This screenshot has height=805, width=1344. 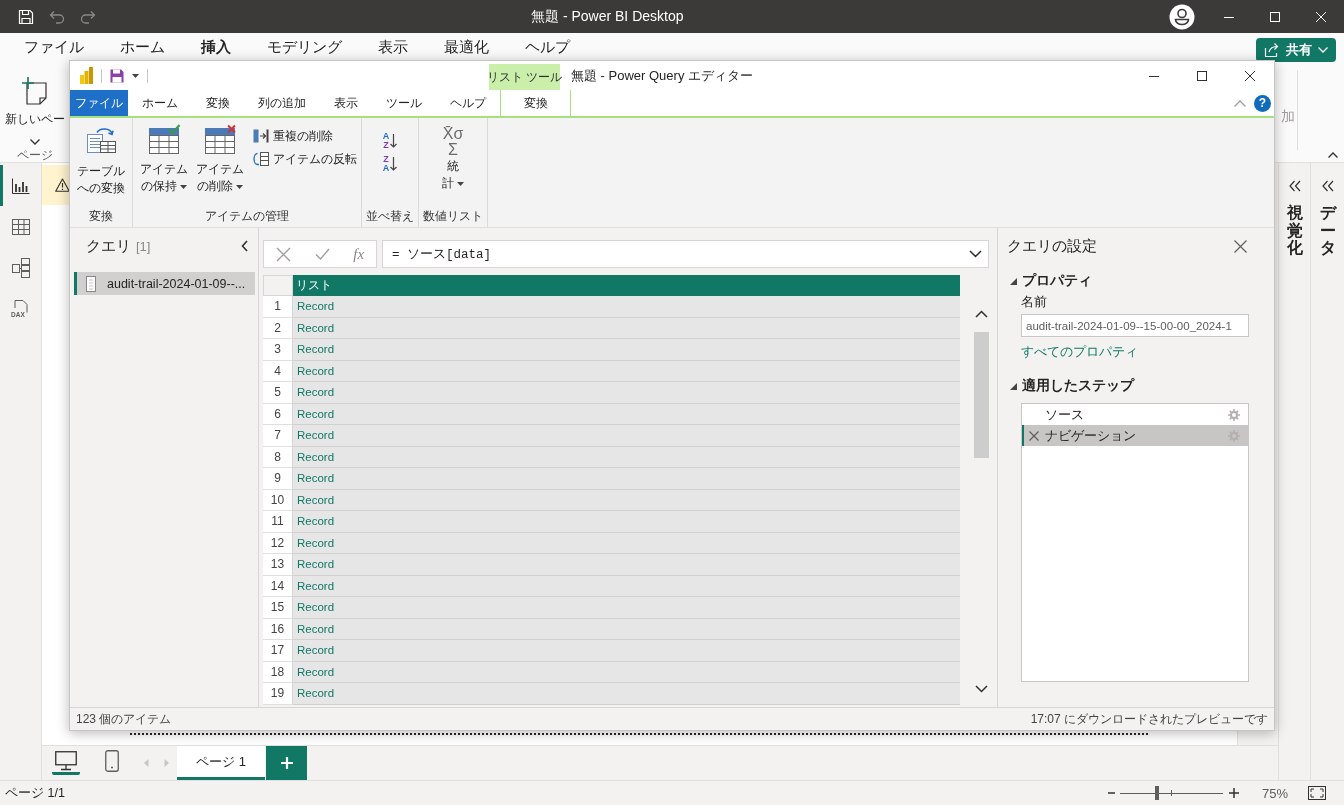 What do you see at coordinates (135, 75) in the screenshot?
I see `caret-down-icon` at bounding box center [135, 75].